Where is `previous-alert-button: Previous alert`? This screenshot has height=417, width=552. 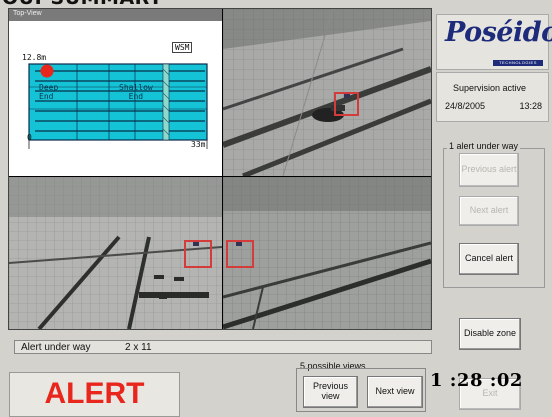
previous-alert-button: Previous alert is located at coordinates (489, 170).